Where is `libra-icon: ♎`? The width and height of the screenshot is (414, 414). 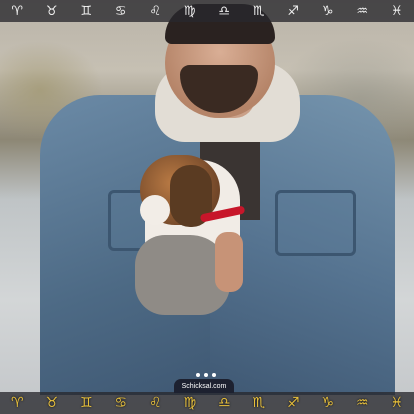 libra-icon: ♎ is located at coordinates (224, 11).